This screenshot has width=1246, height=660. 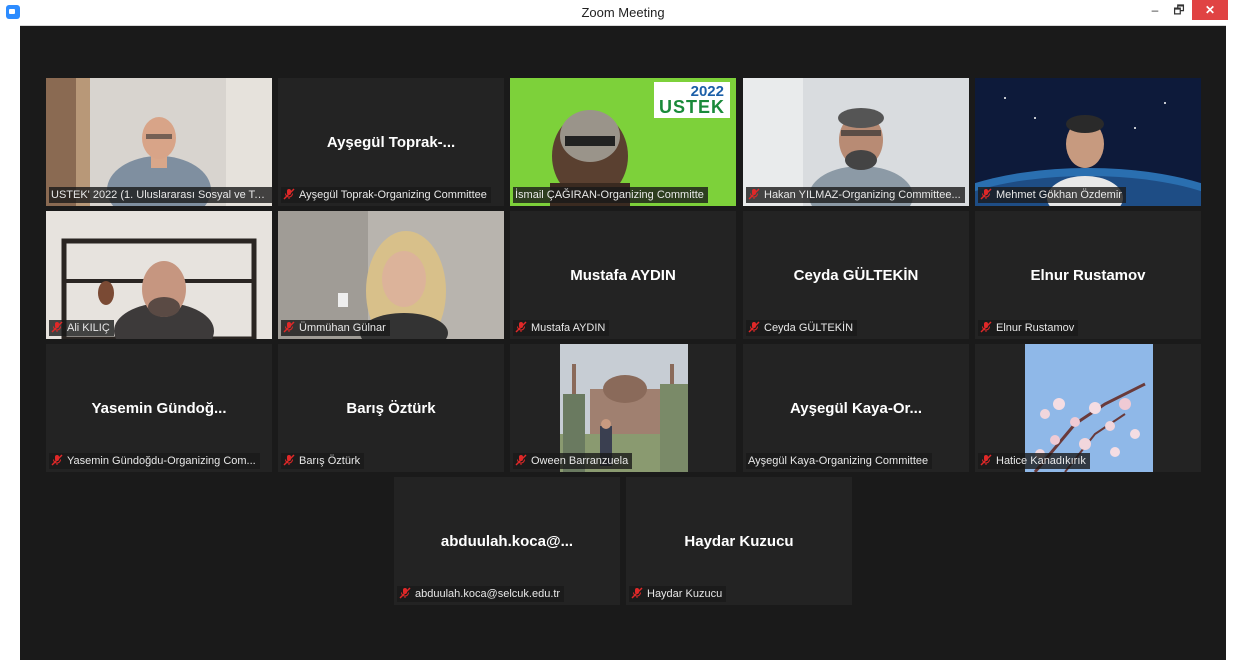 I want to click on maximize-button: 🗗, so click(x=1179, y=10).